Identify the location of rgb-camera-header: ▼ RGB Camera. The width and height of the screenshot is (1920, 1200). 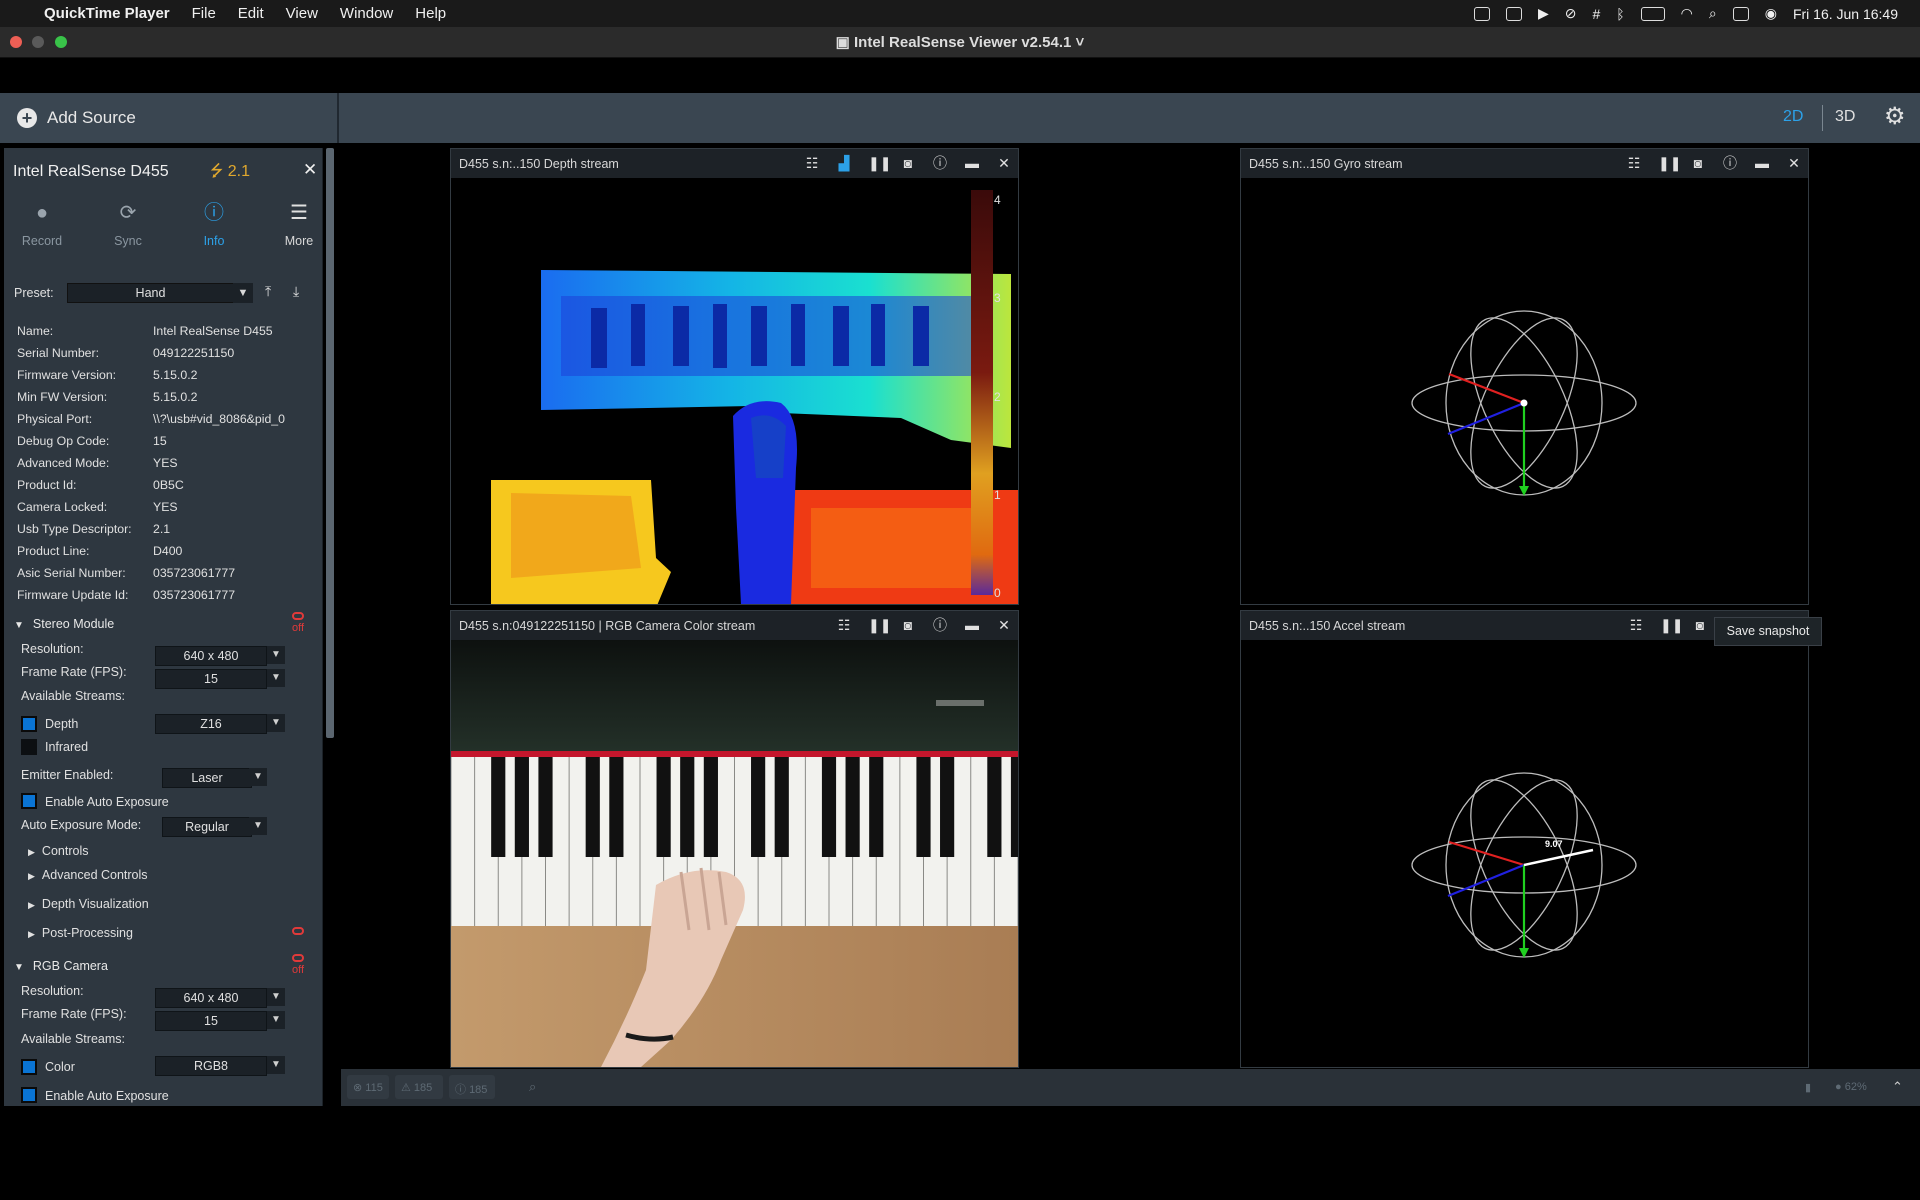
(61, 966).